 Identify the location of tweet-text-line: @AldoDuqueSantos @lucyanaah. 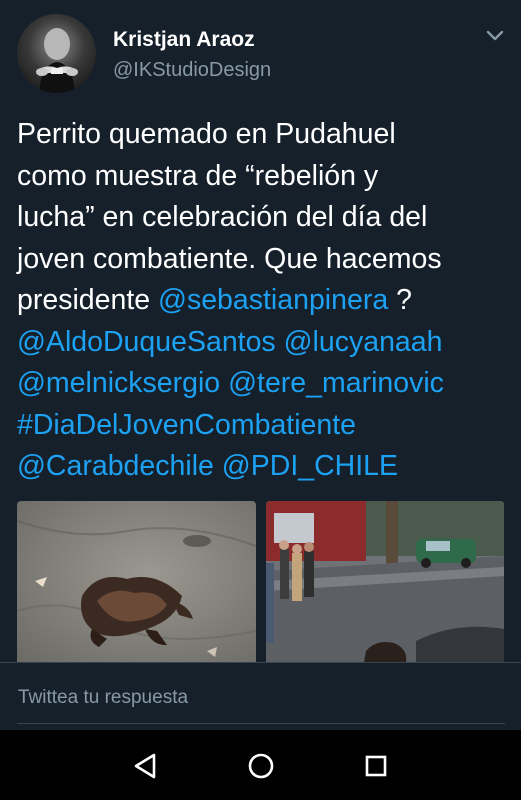
(262, 343).